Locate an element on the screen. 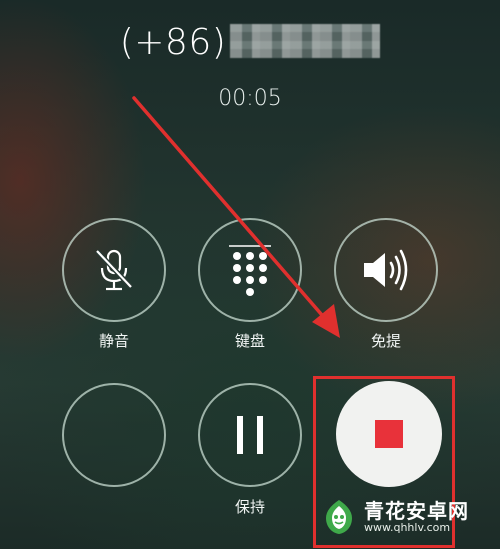  watermark: 青花安卓网 www.qhhlv.com is located at coordinates (393, 517).